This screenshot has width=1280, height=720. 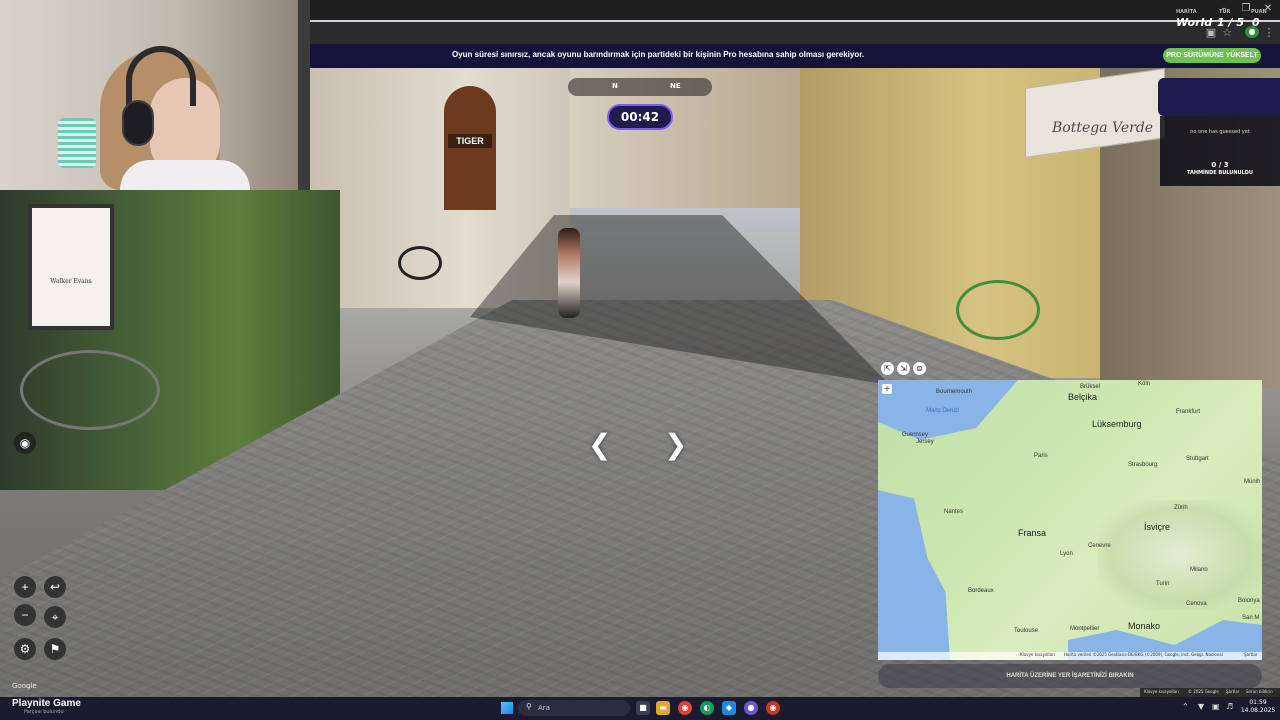 What do you see at coordinates (1220, 132) in the screenshot?
I see `no-guess-text: no one has guessed yet` at bounding box center [1220, 132].